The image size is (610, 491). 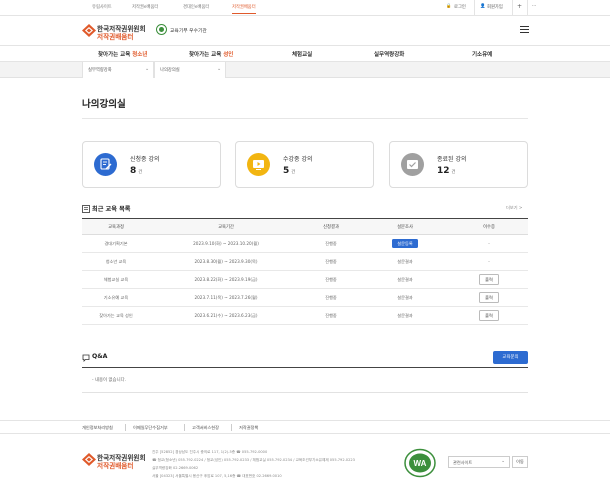 I want to click on main-nav: 찾아가는 교육 청소년 찾아가는 교육 성인 체험교실 실무역량강화 기소유예, so click(x=305, y=53).